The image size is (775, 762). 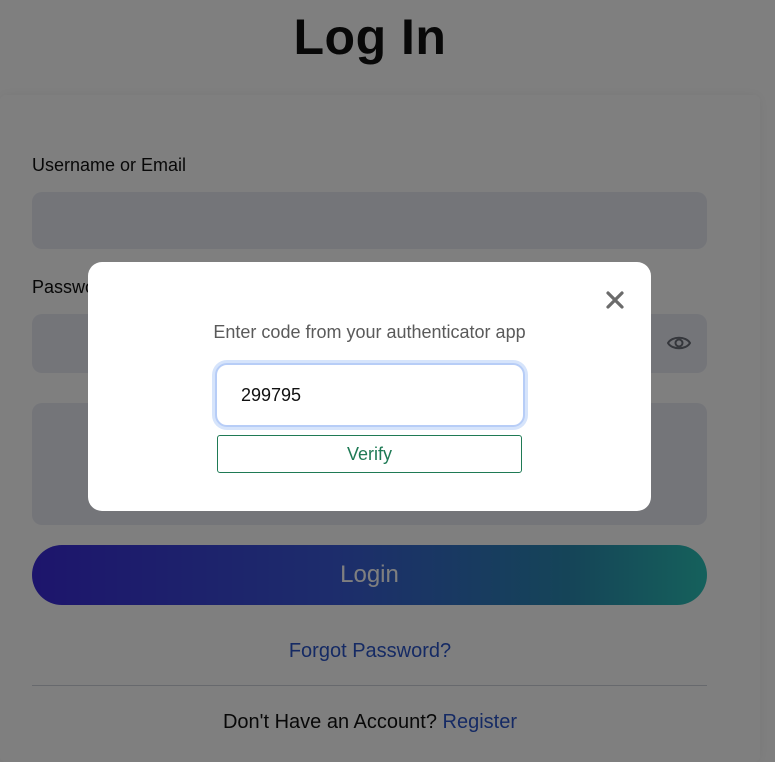 I want to click on close-icon, so click(x=615, y=303).